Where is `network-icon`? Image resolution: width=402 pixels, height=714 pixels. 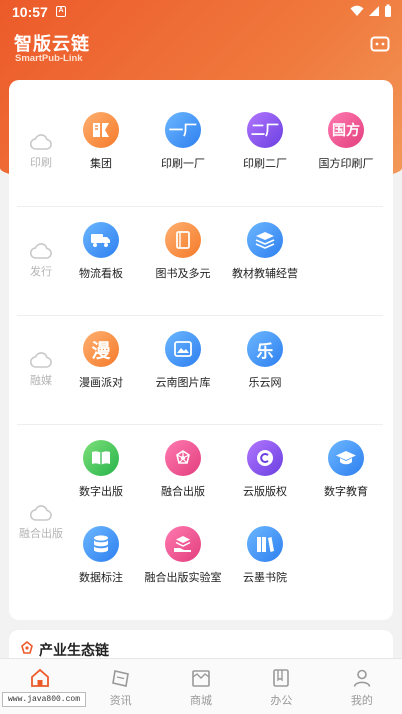 network-icon is located at coordinates (183, 458).